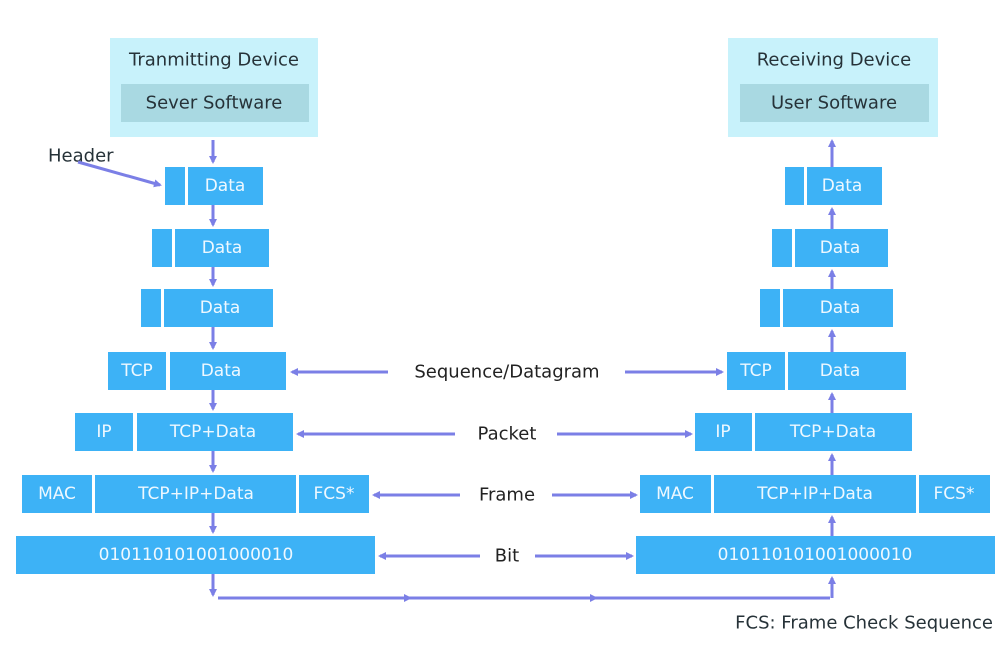  What do you see at coordinates (507, 556) in the screenshot?
I see `bit-layer-label: Bit` at bounding box center [507, 556].